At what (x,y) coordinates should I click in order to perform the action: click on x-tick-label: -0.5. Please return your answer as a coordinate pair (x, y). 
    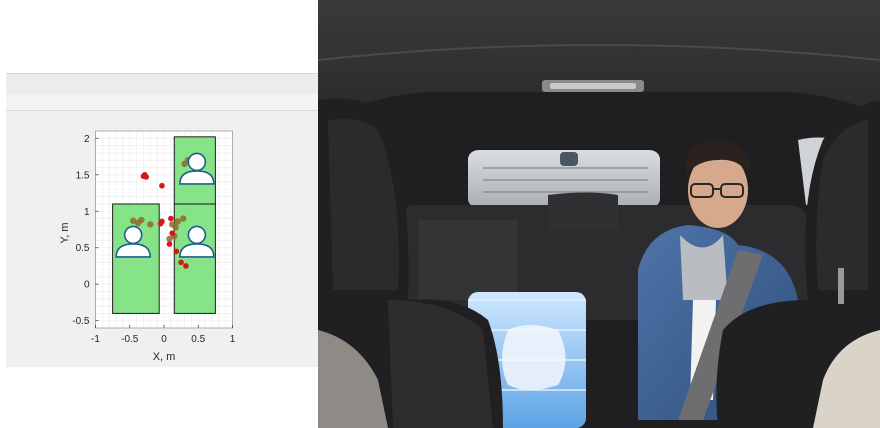
    Looking at the image, I should click on (130, 339).